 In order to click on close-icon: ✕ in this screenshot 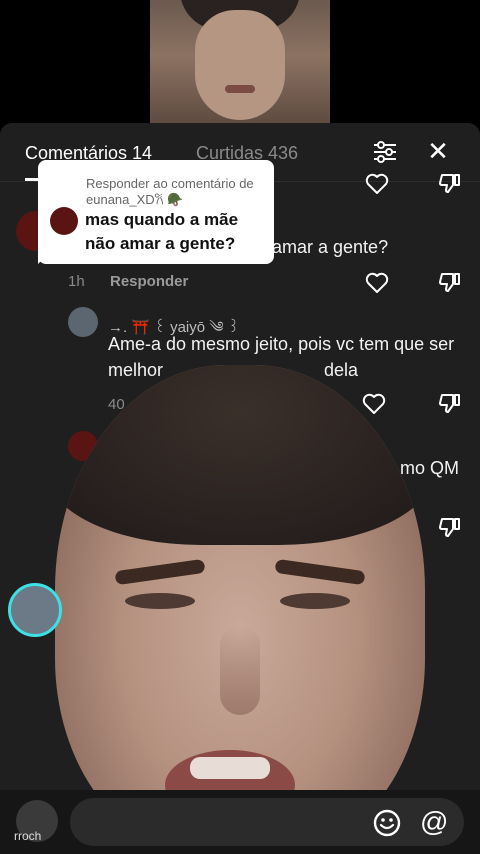, I will do `click(438, 151)`.